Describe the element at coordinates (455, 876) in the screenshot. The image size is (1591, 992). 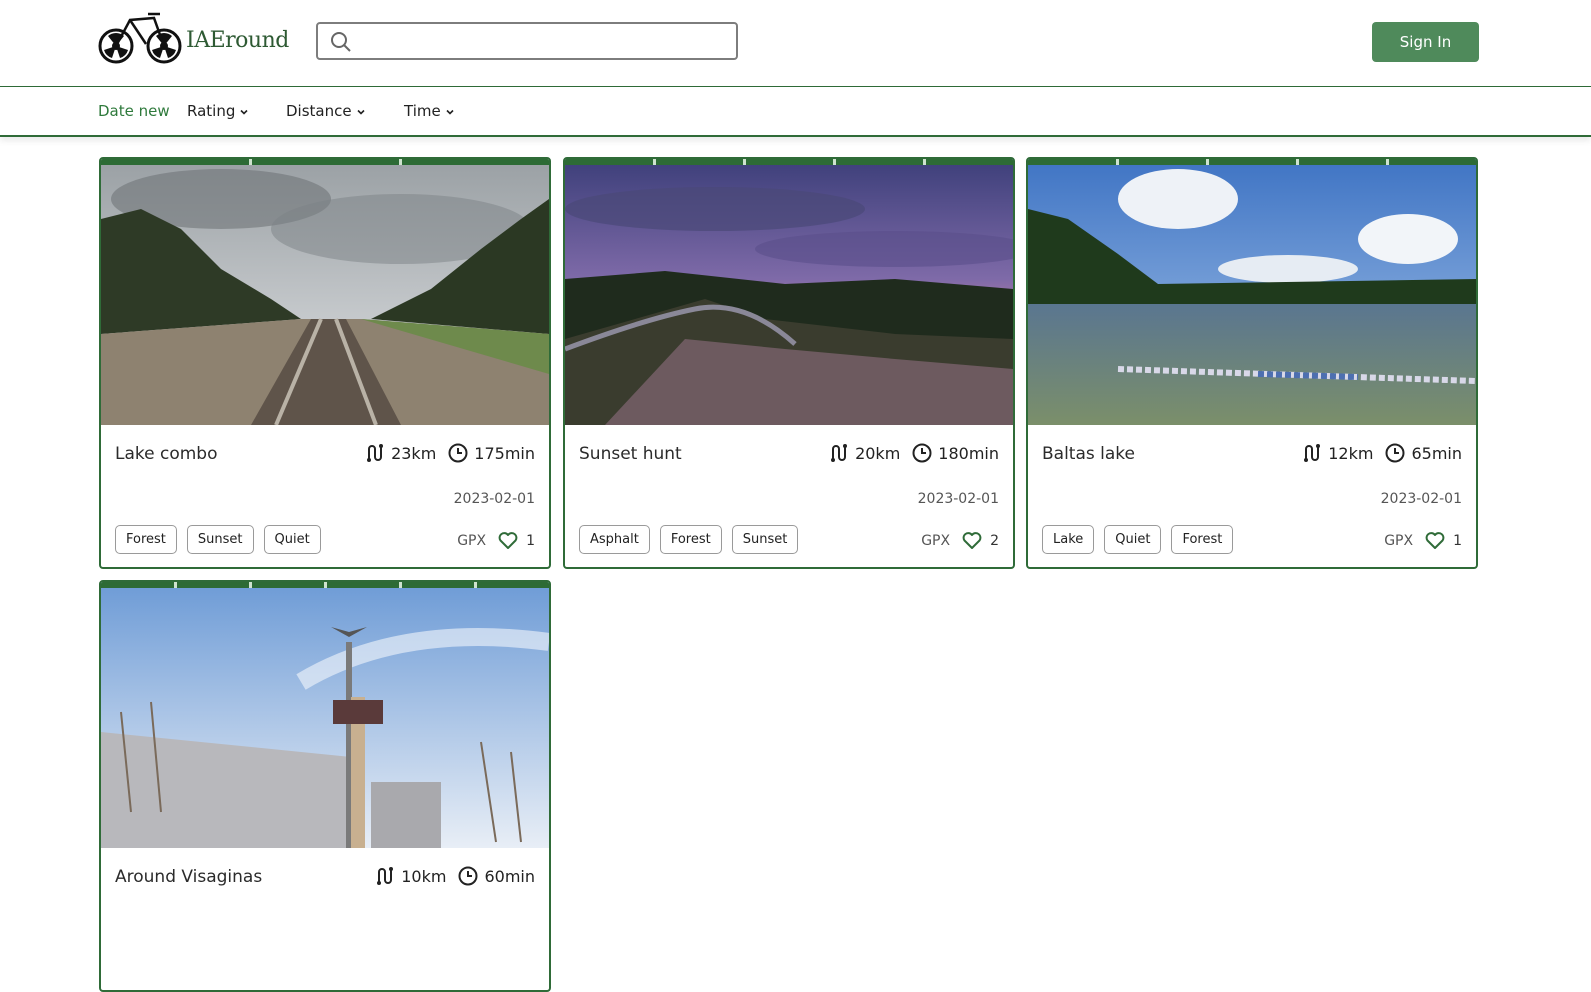
I see `route-stats: 10km 60min` at that location.